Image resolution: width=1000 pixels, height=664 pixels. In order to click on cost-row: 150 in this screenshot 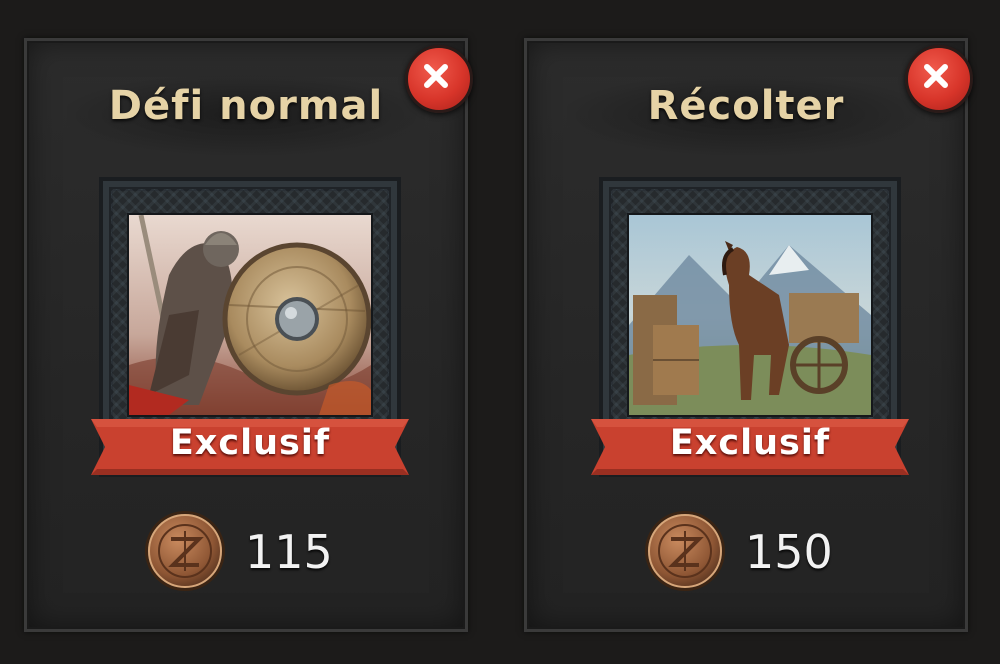, I will do `click(746, 550)`.